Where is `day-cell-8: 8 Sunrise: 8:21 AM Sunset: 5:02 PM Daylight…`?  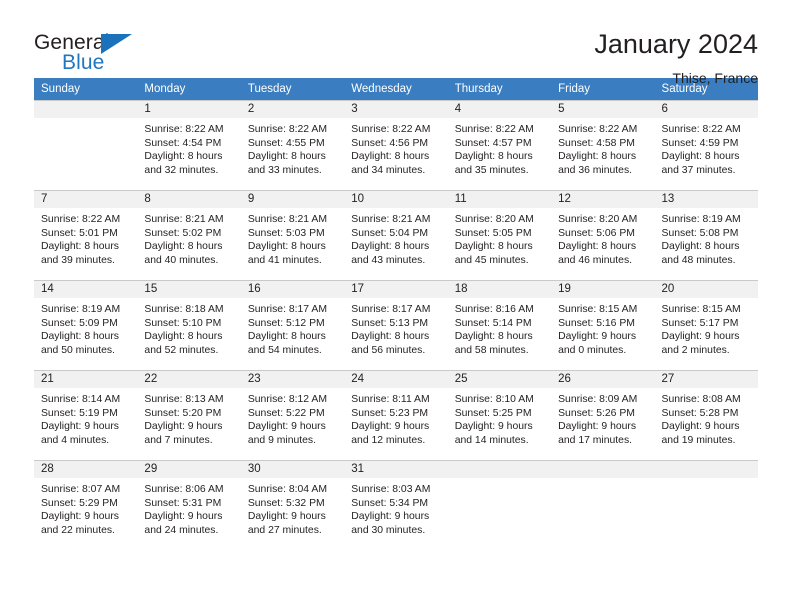 day-cell-8: 8 Sunrise: 8:21 AM Sunset: 5:02 PM Daylight… is located at coordinates (189, 235).